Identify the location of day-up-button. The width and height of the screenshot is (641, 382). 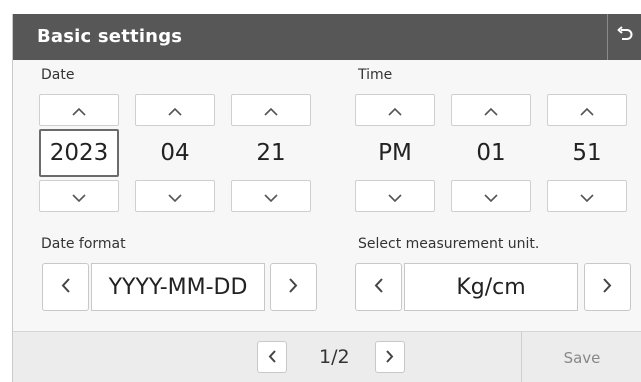
(271, 110).